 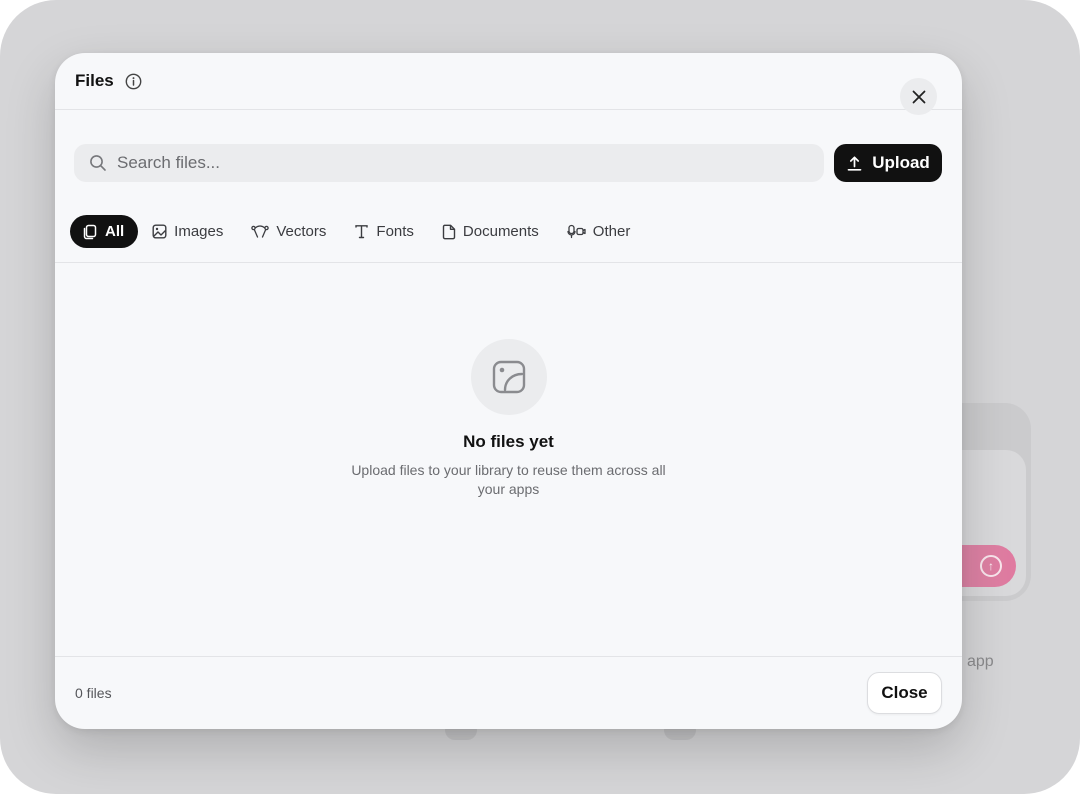 What do you see at coordinates (90, 231) in the screenshot?
I see `copy-icon` at bounding box center [90, 231].